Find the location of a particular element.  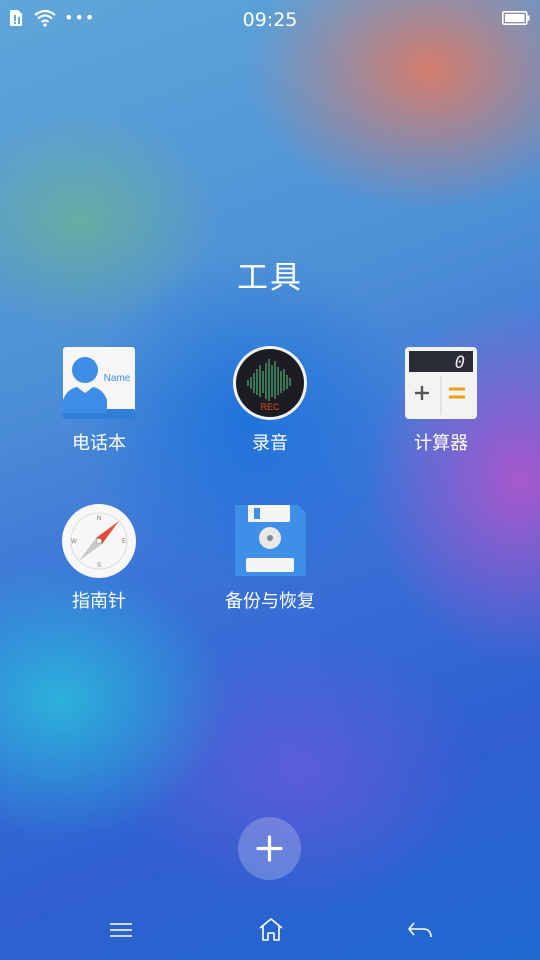

svg-text: E is located at coordinates (124, 542).